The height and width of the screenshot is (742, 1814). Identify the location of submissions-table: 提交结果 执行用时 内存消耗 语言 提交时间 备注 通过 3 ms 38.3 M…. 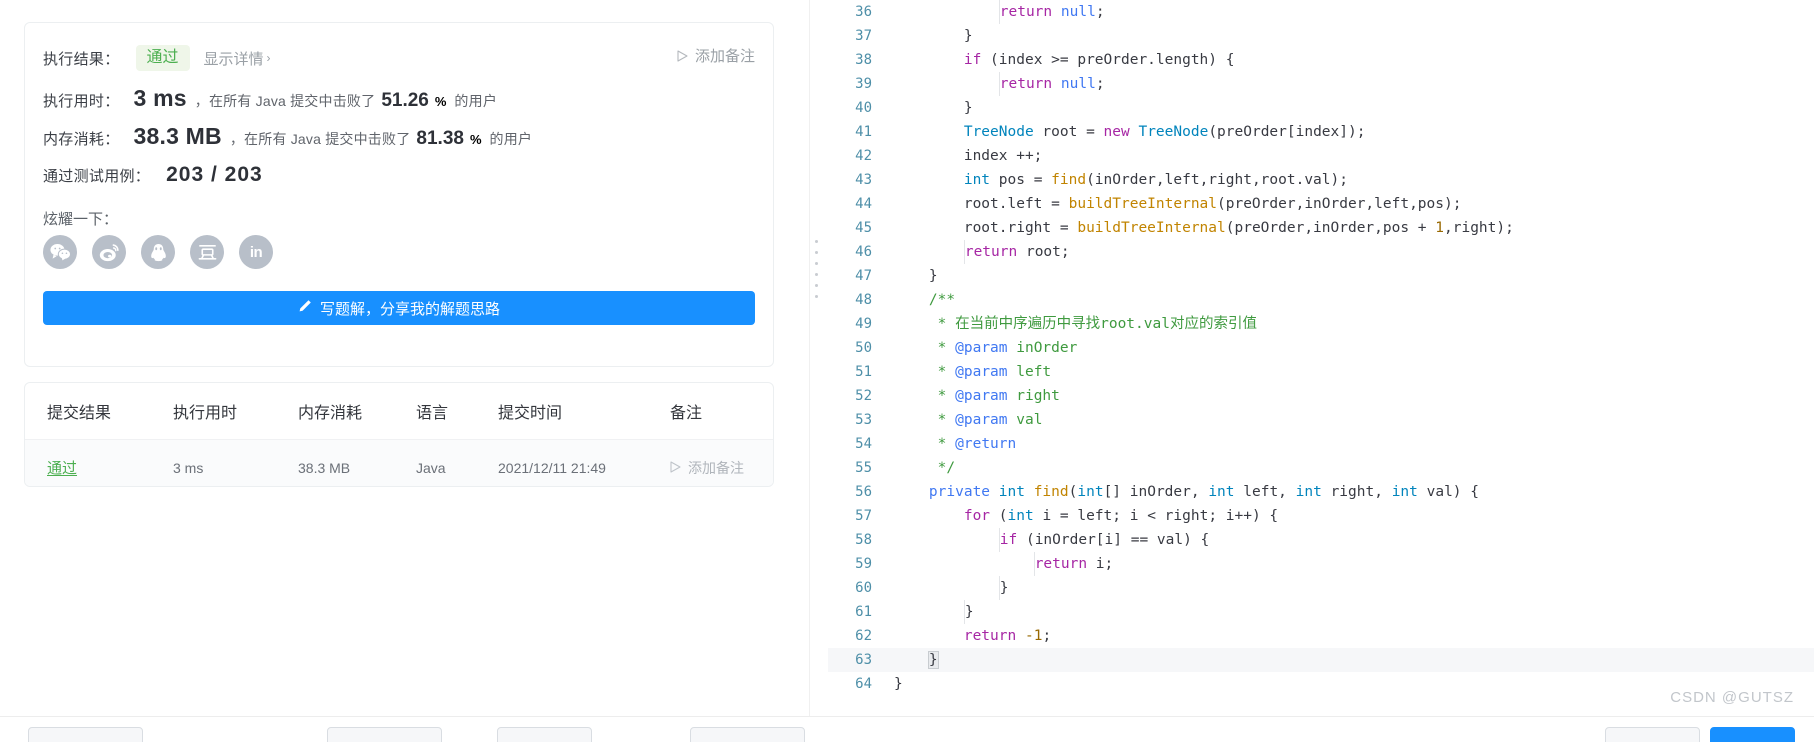
(399, 434).